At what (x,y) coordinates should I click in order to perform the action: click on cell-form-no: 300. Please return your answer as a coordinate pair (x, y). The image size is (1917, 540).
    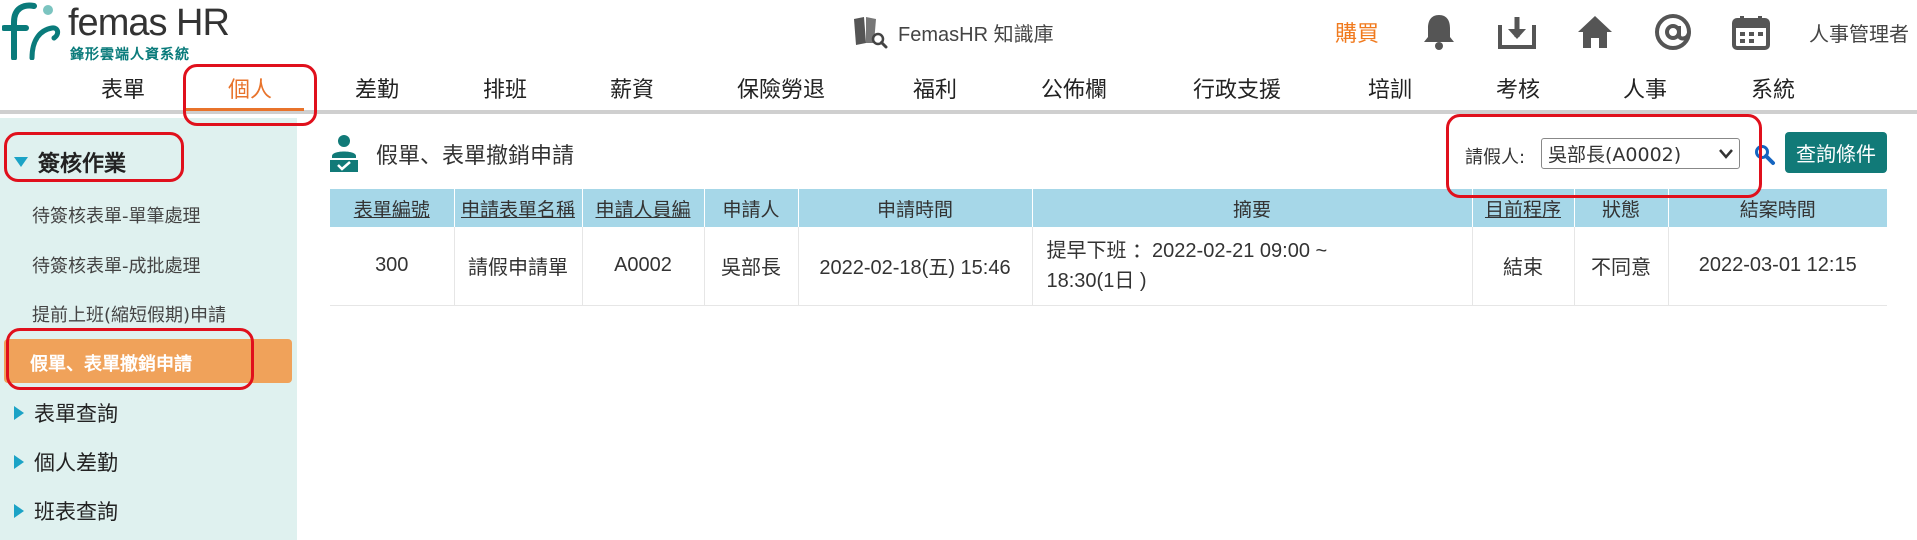
    Looking at the image, I should click on (392, 266).